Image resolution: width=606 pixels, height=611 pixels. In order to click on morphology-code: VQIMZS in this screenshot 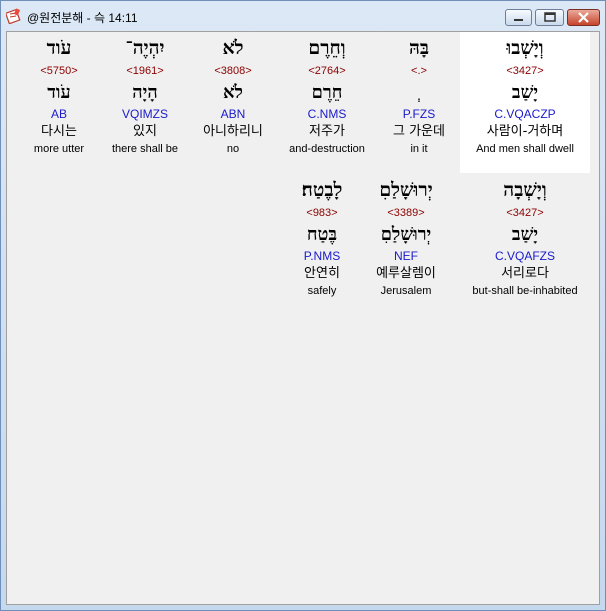, I will do `click(144, 114)`.